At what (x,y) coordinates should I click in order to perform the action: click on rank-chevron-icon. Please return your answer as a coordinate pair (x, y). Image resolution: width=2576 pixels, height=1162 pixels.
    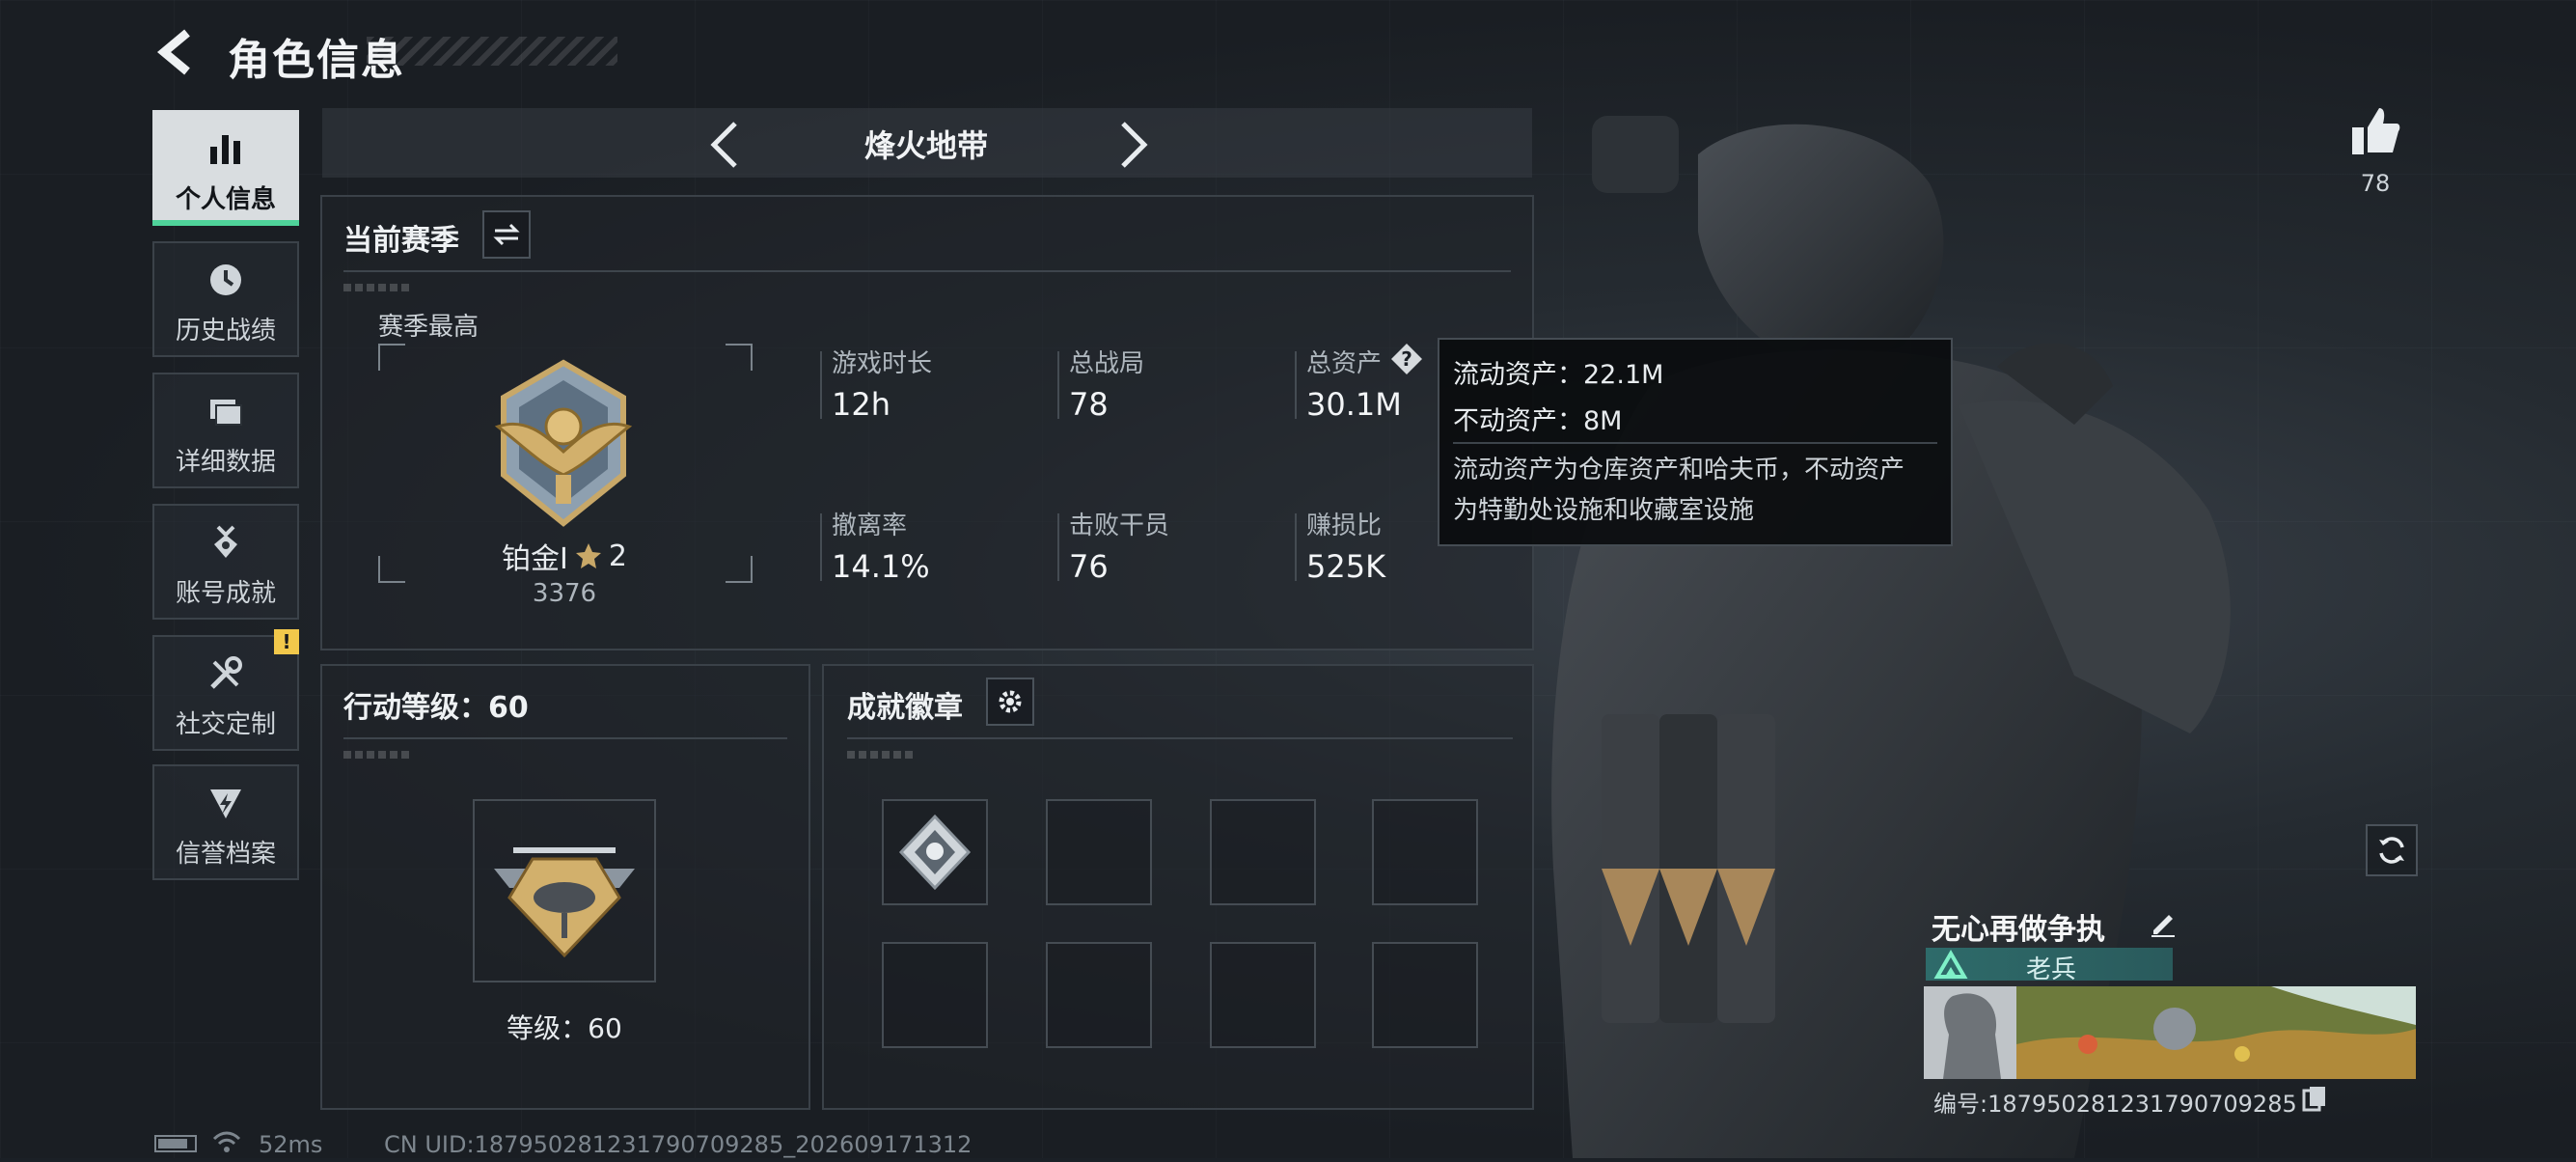
    Looking at the image, I should click on (1950, 965).